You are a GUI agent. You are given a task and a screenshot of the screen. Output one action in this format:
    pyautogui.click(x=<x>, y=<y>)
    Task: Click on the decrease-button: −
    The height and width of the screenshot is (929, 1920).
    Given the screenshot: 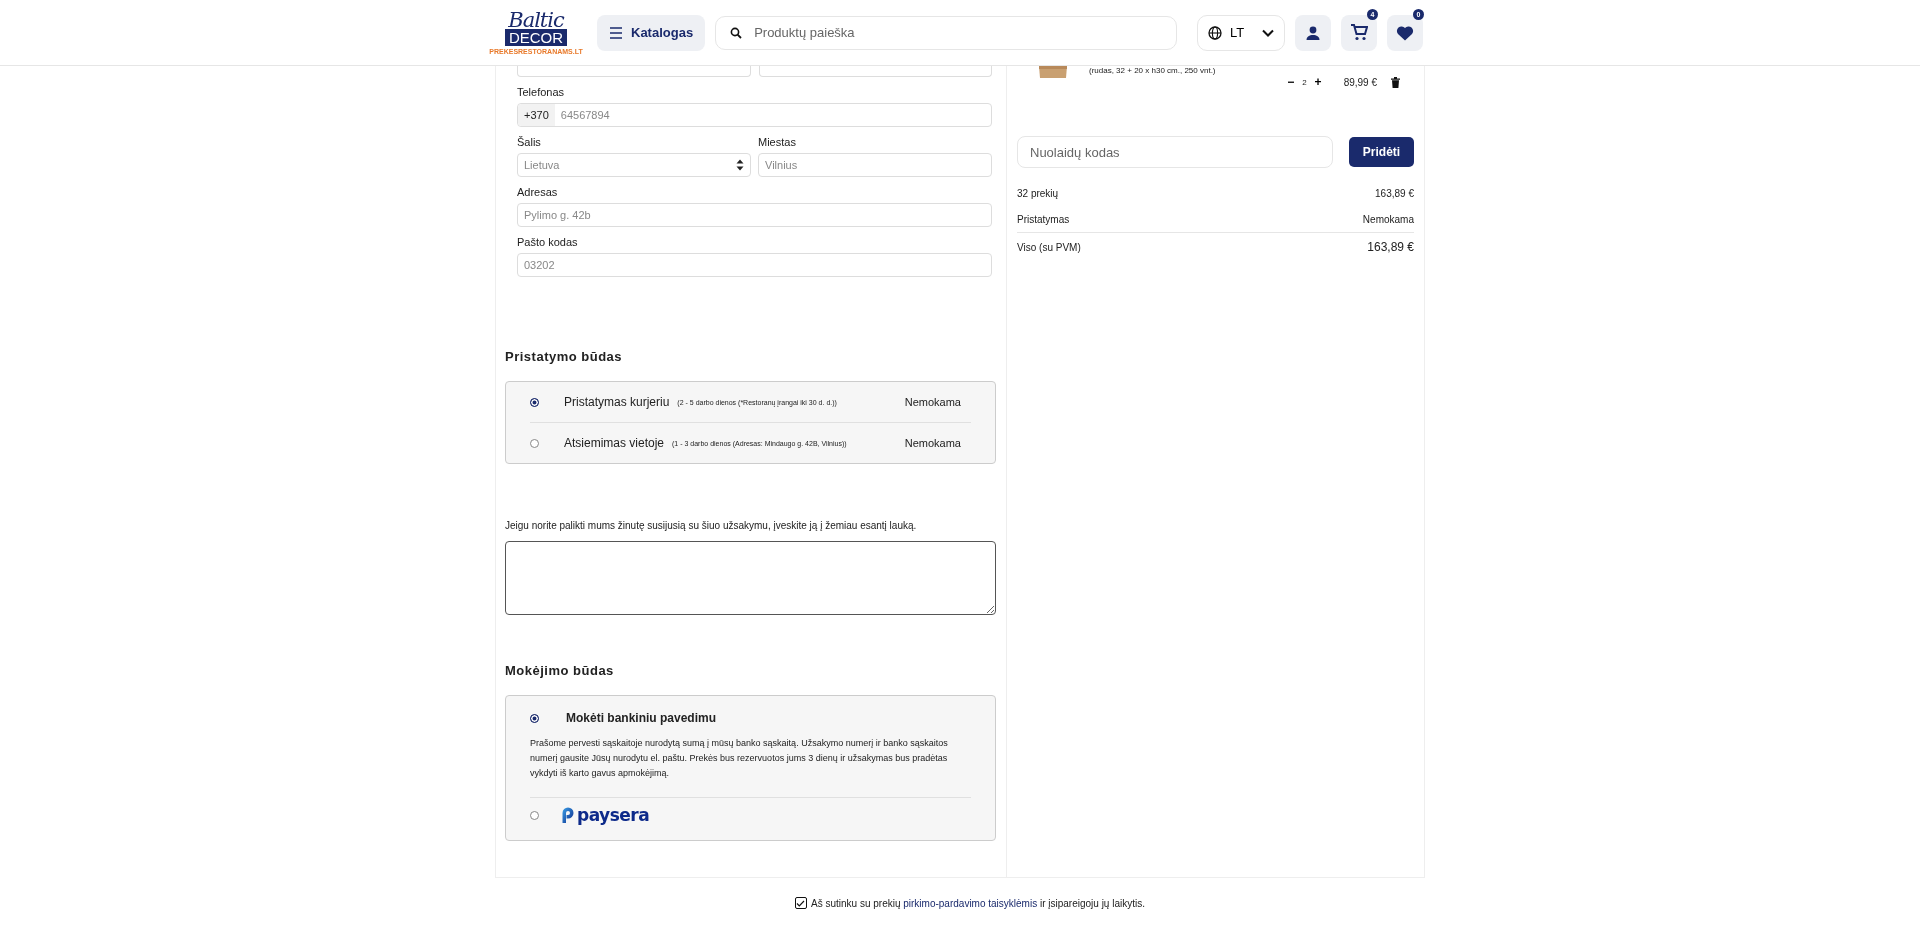 What is the action you would take?
    pyautogui.click(x=1291, y=82)
    